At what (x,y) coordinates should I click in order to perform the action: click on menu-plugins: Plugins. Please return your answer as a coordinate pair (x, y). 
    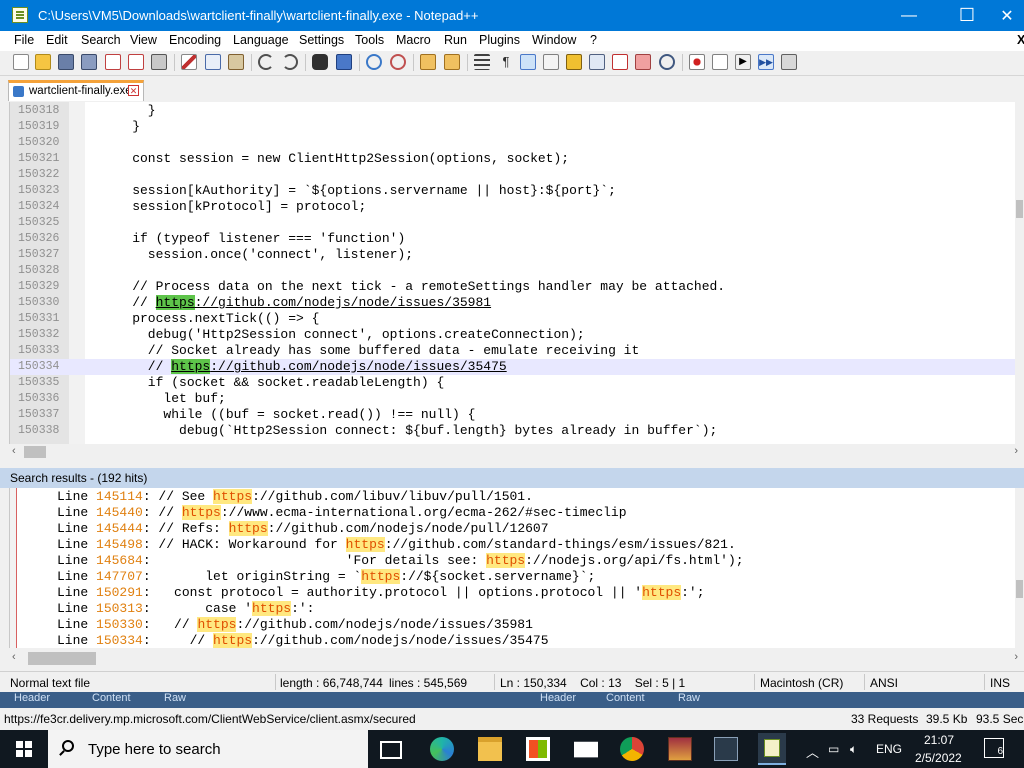
    Looking at the image, I should click on (499, 40).